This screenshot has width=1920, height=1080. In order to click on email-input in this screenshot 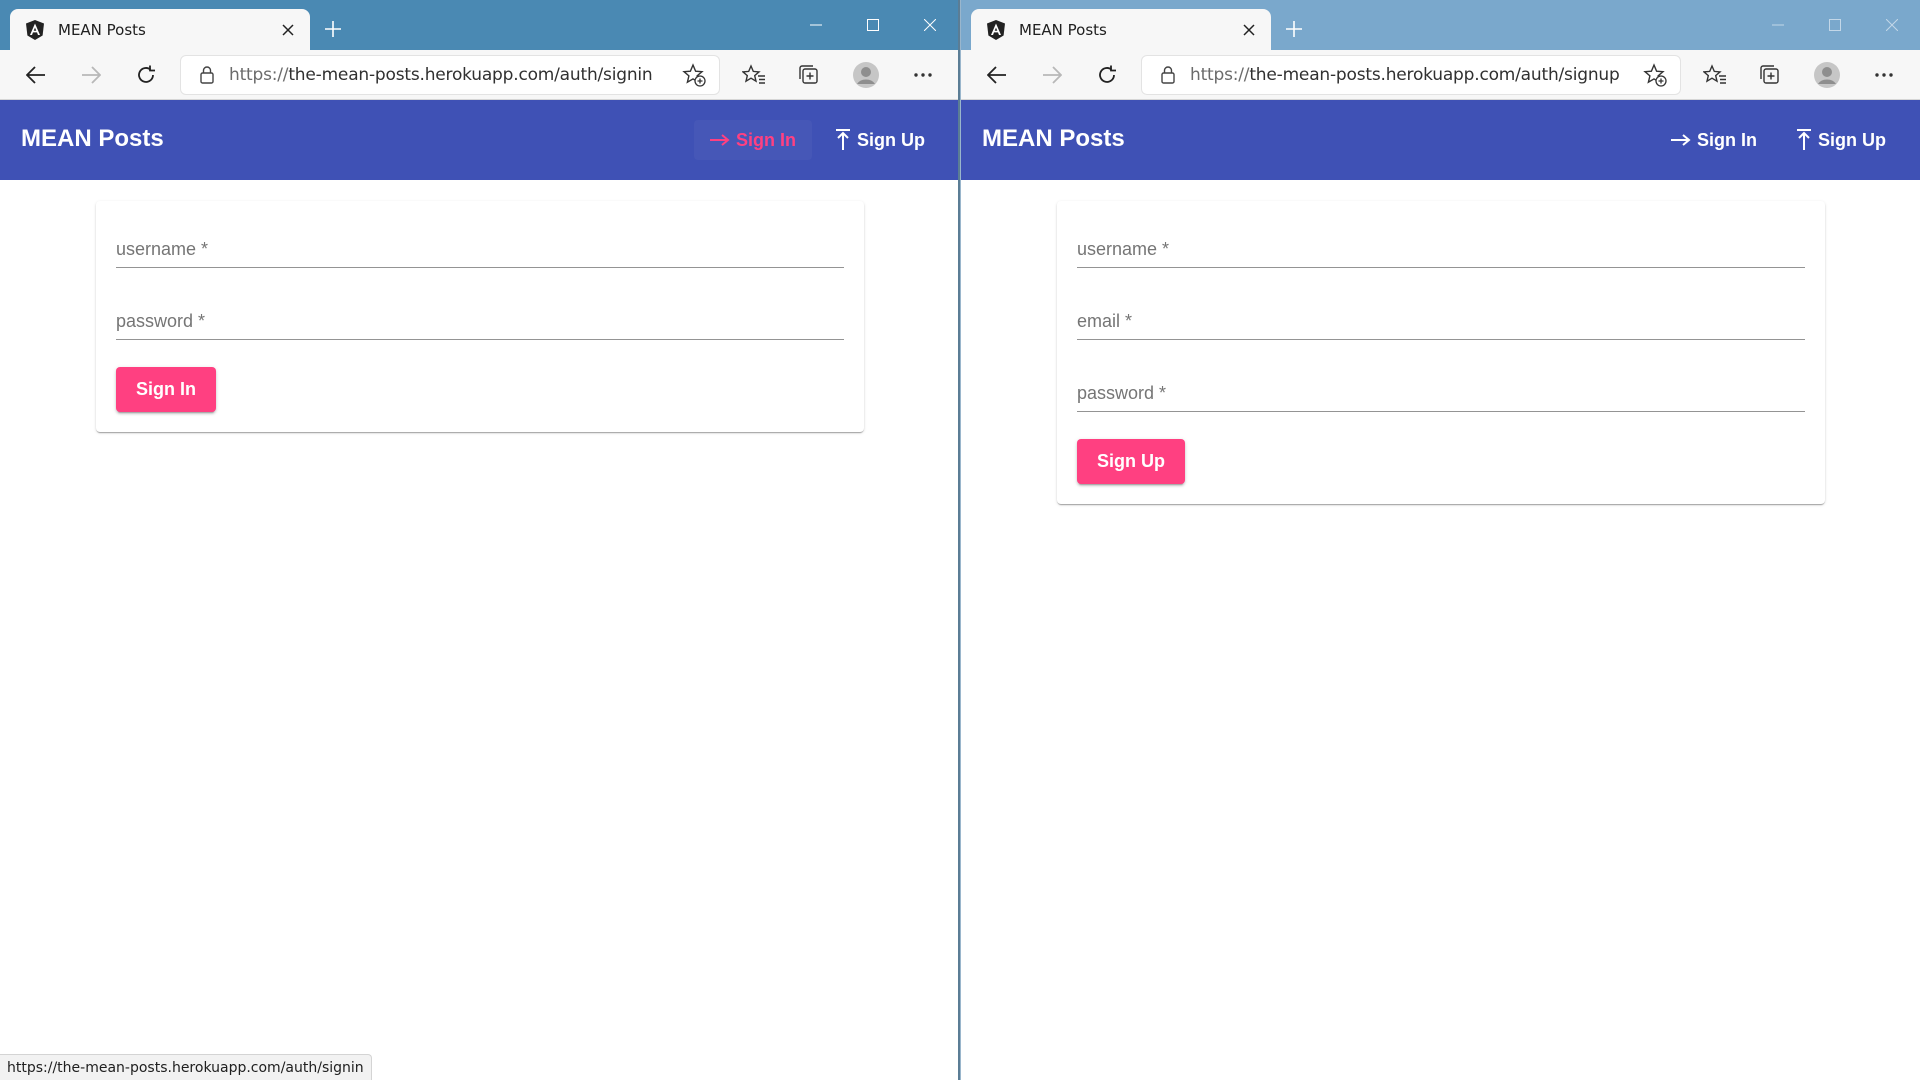, I will do `click(1441, 322)`.